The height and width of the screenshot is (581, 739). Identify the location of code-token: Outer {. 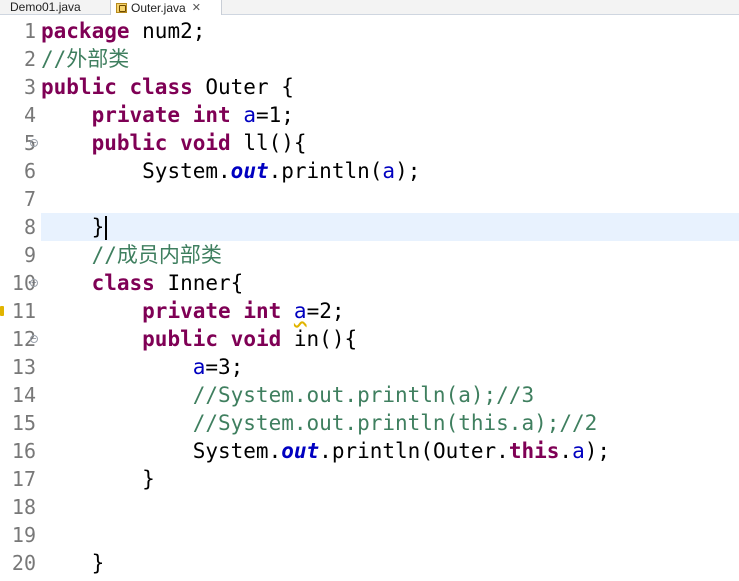
(243, 87).